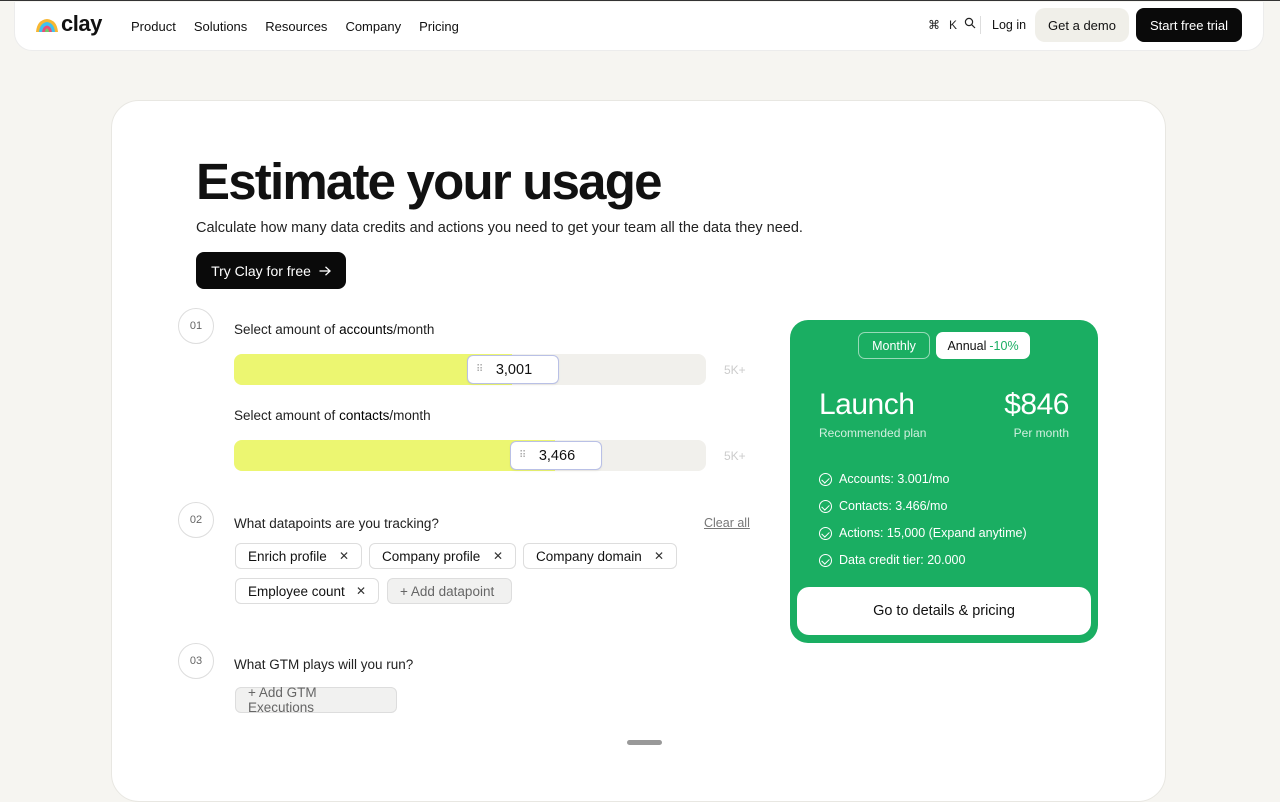 The height and width of the screenshot is (802, 1280). I want to click on feature-item: Contacts: 3.466/mo, so click(883, 506).